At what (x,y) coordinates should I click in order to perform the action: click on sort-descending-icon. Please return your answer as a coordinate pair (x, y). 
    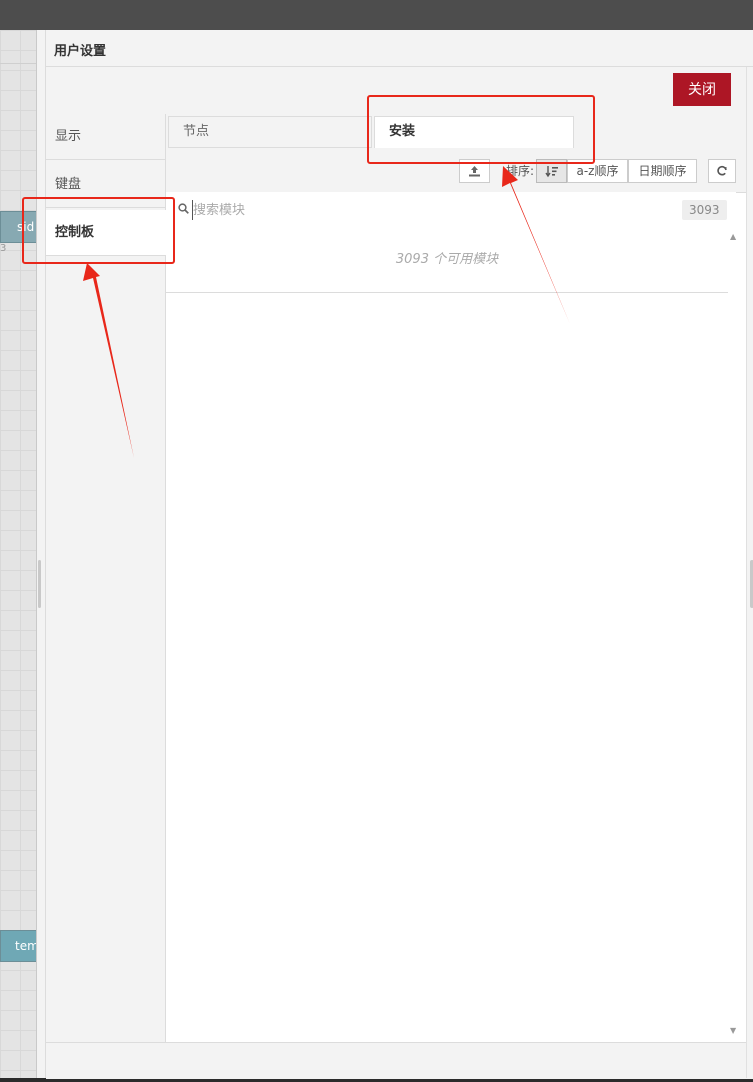
    Looking at the image, I should click on (551, 172).